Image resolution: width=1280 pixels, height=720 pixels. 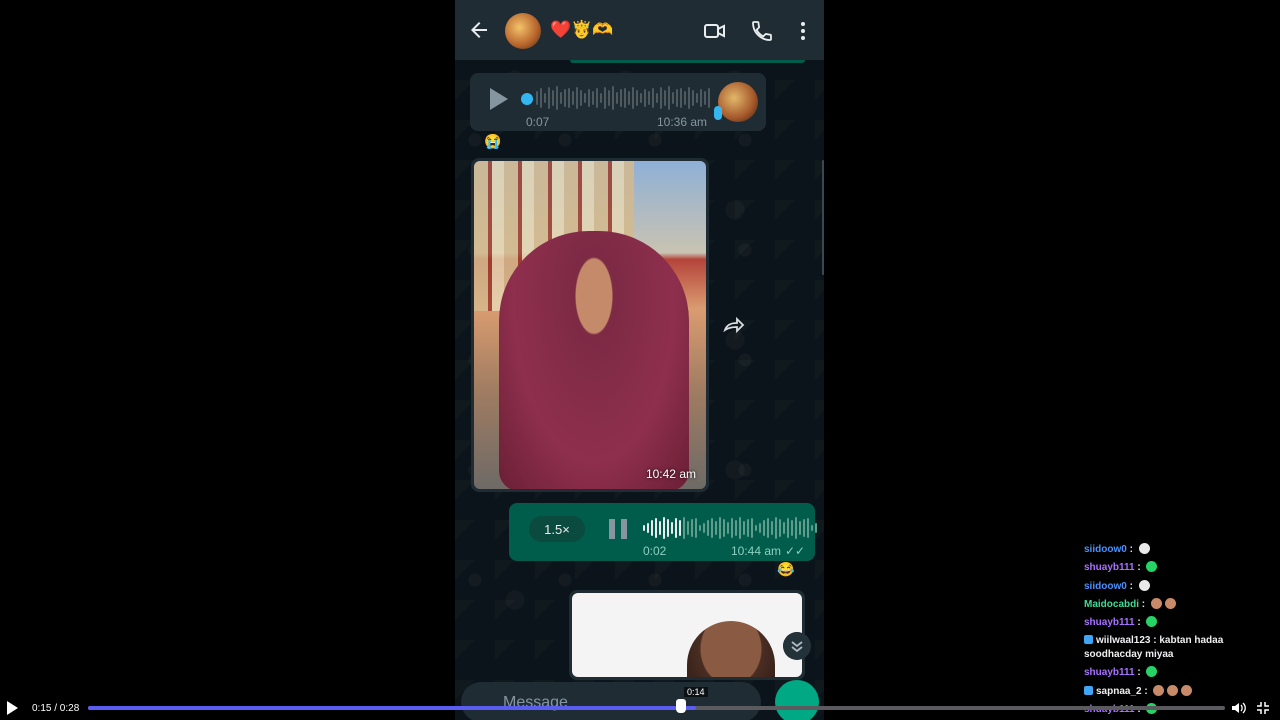 I want to click on video-message: 10:42 am, so click(x=590, y=325).